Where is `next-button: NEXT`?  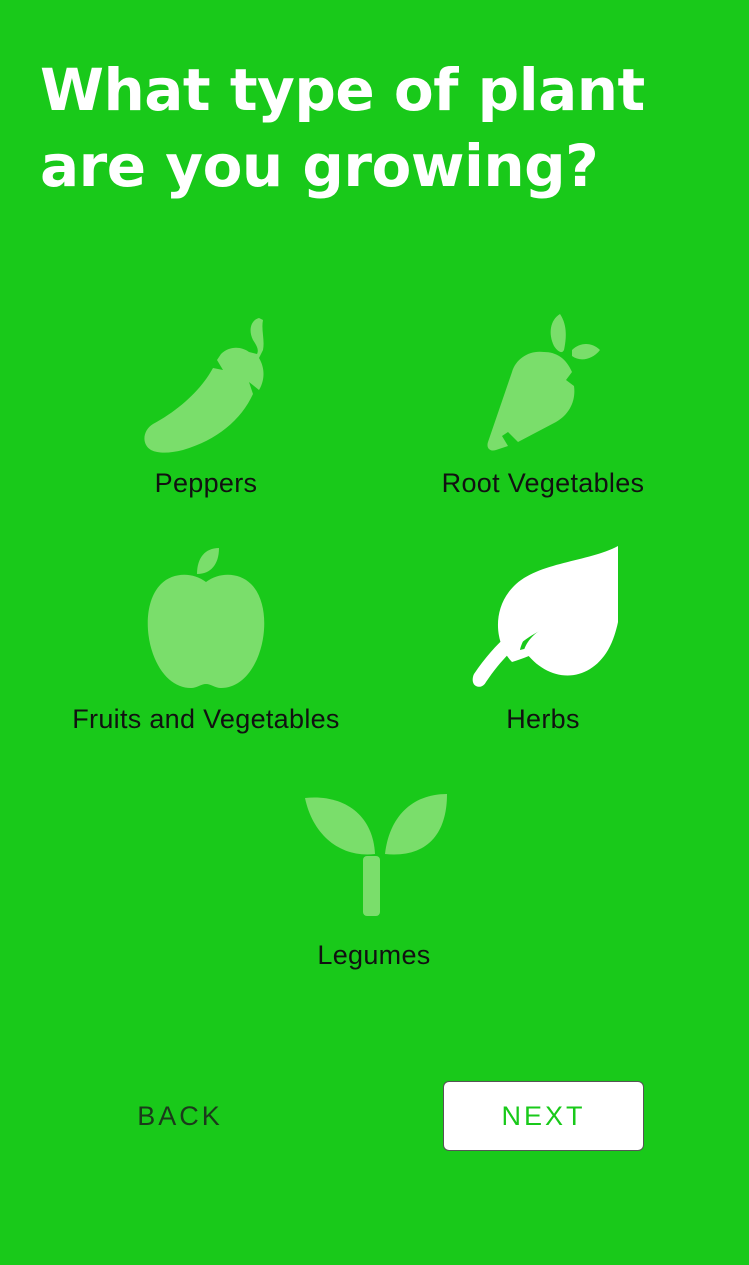 next-button: NEXT is located at coordinates (543, 1116).